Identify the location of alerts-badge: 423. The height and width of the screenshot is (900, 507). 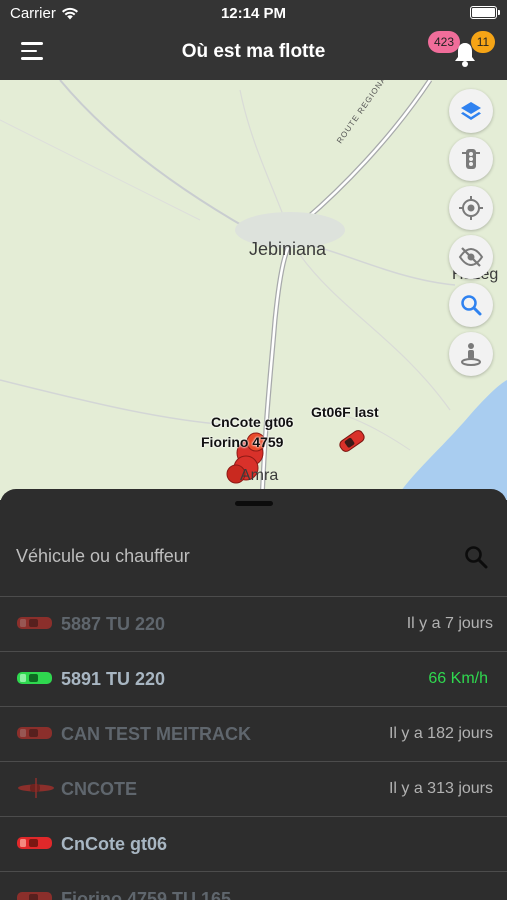
(444, 42).